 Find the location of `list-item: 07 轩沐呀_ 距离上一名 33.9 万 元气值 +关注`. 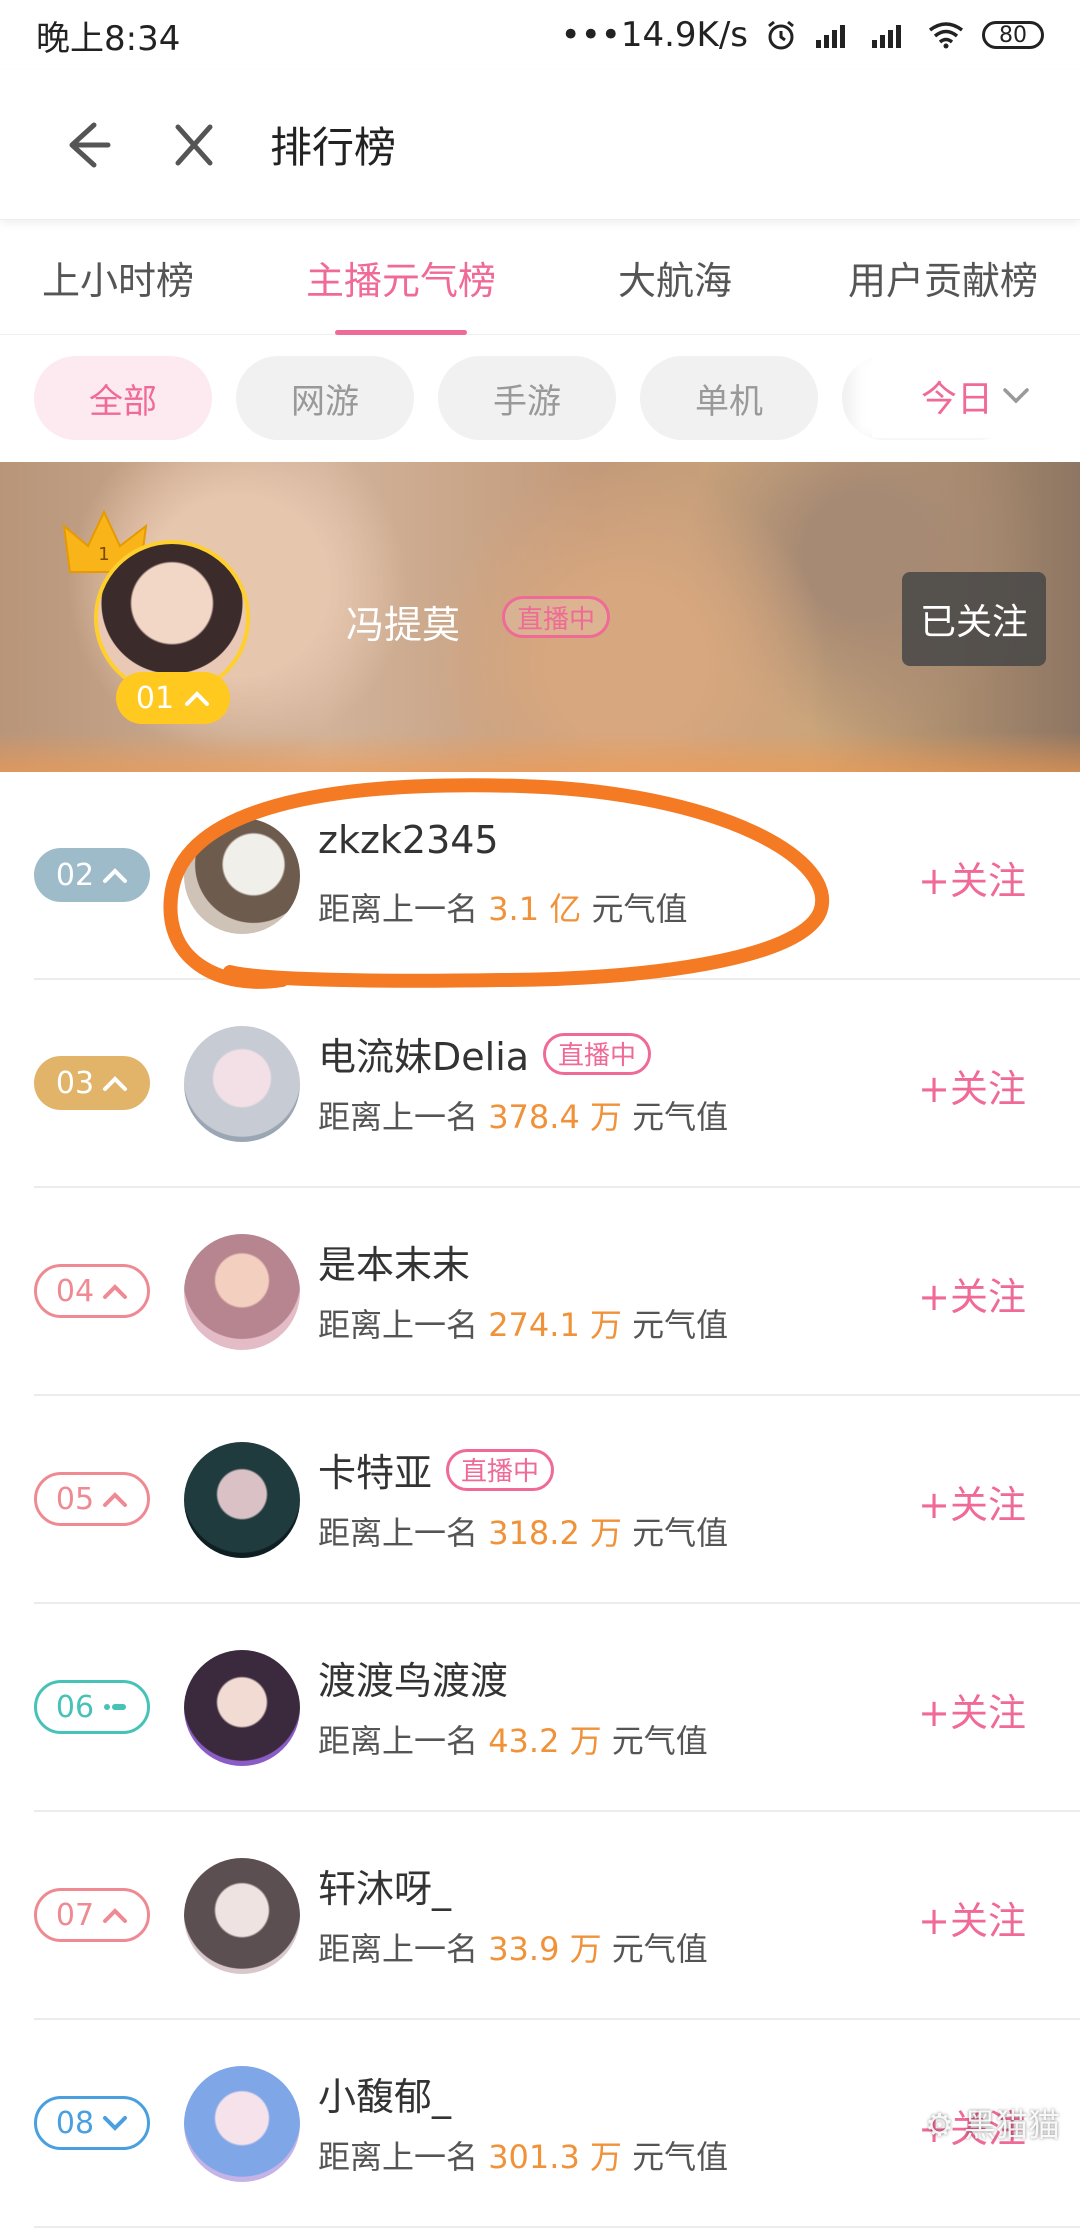

list-item: 07 轩沐呀_ 距离上一名 33.9 万 元气值 +关注 is located at coordinates (540, 1916).